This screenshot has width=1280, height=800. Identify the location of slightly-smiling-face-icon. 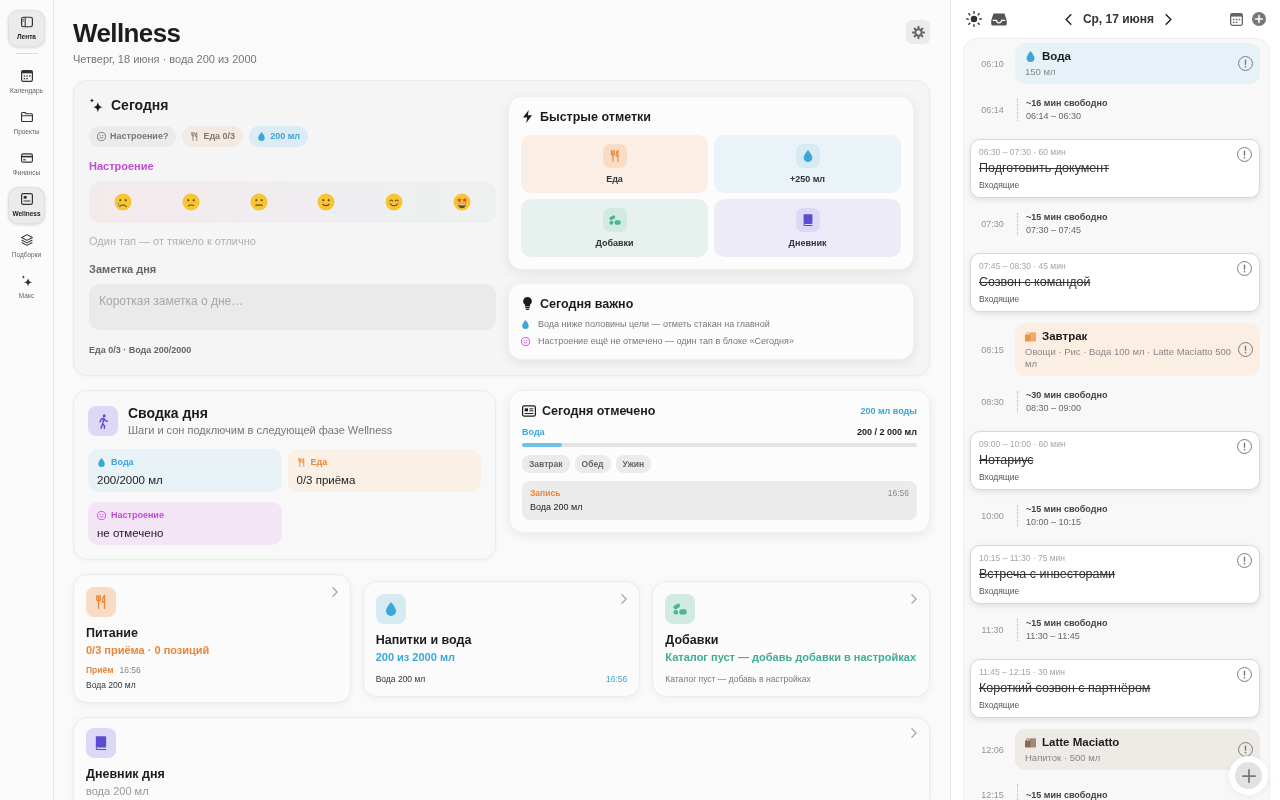
(326, 202).